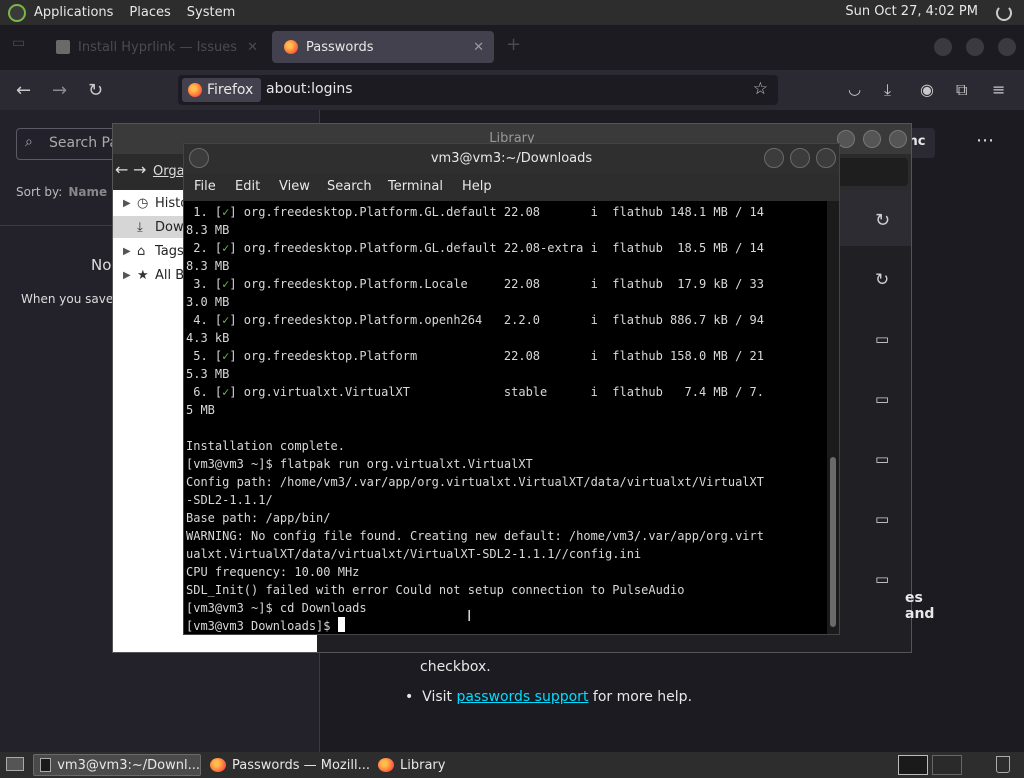  I want to click on downloads-icon: ⤓, so click(887, 90).